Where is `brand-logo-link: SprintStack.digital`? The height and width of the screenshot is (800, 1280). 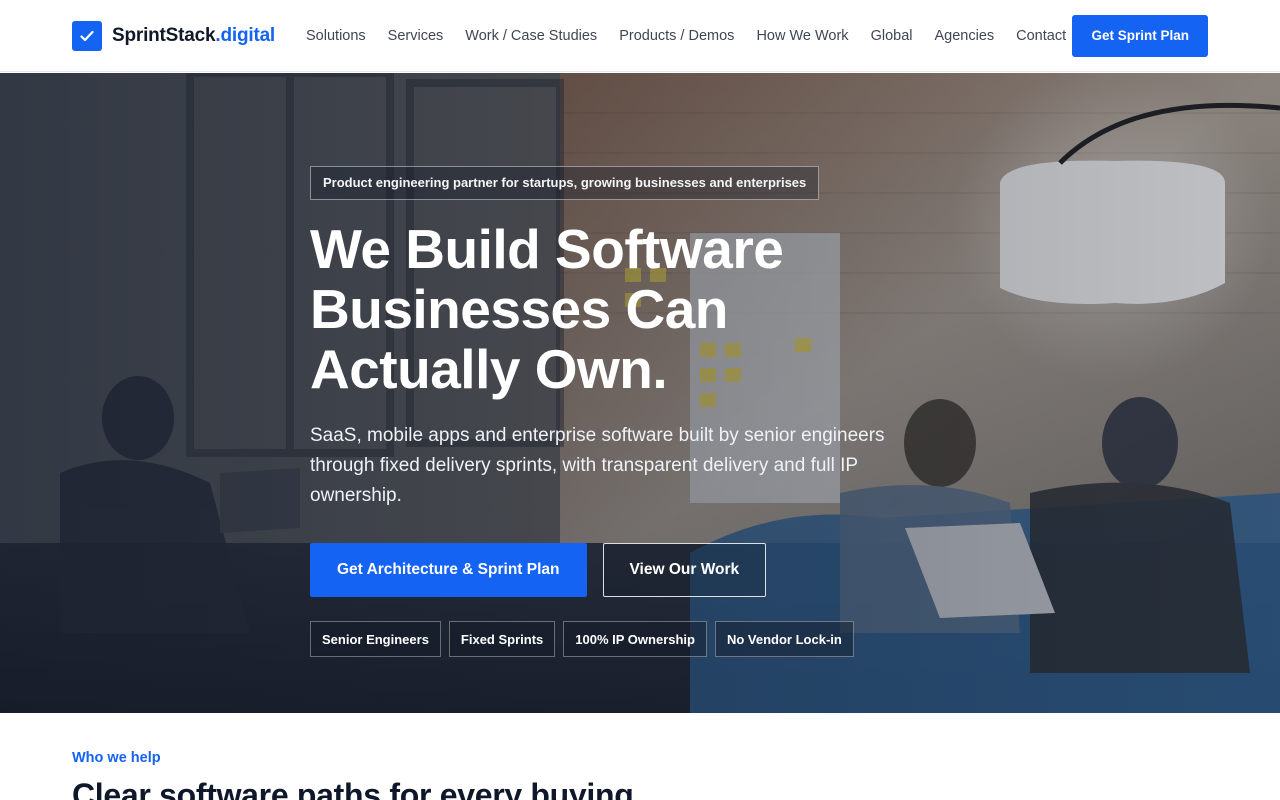 brand-logo-link: SprintStack.digital is located at coordinates (174, 35).